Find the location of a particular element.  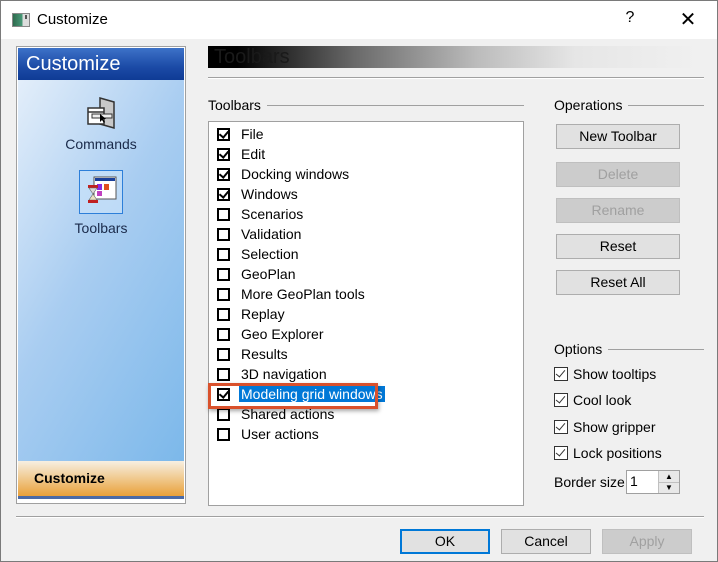

list-item-scenarios: Scenarios is located at coordinates (261, 214).